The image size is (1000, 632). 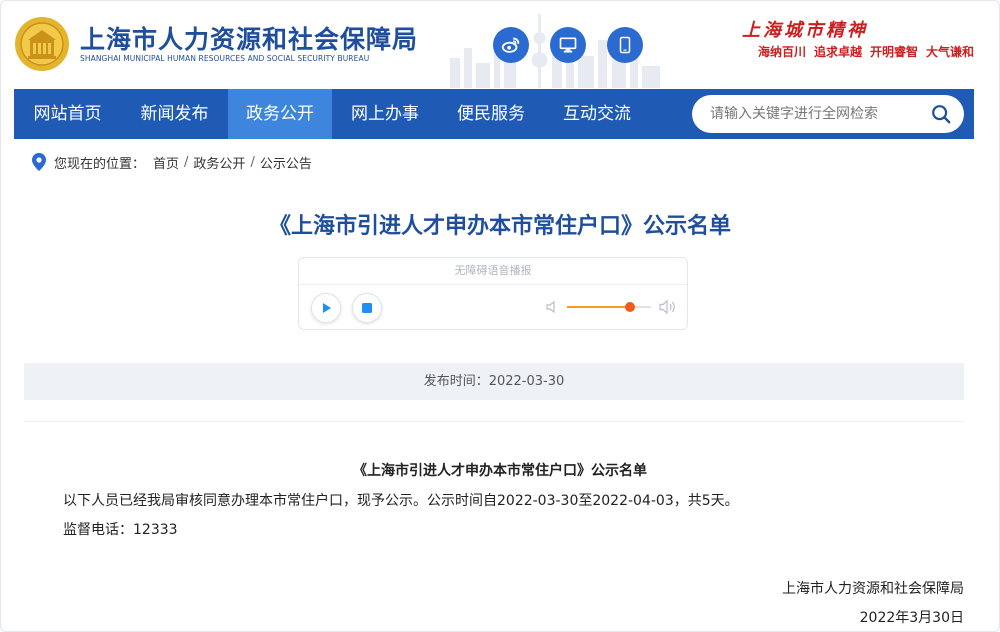 I want to click on city-spirit-title: 上海城市精神, so click(x=805, y=30).